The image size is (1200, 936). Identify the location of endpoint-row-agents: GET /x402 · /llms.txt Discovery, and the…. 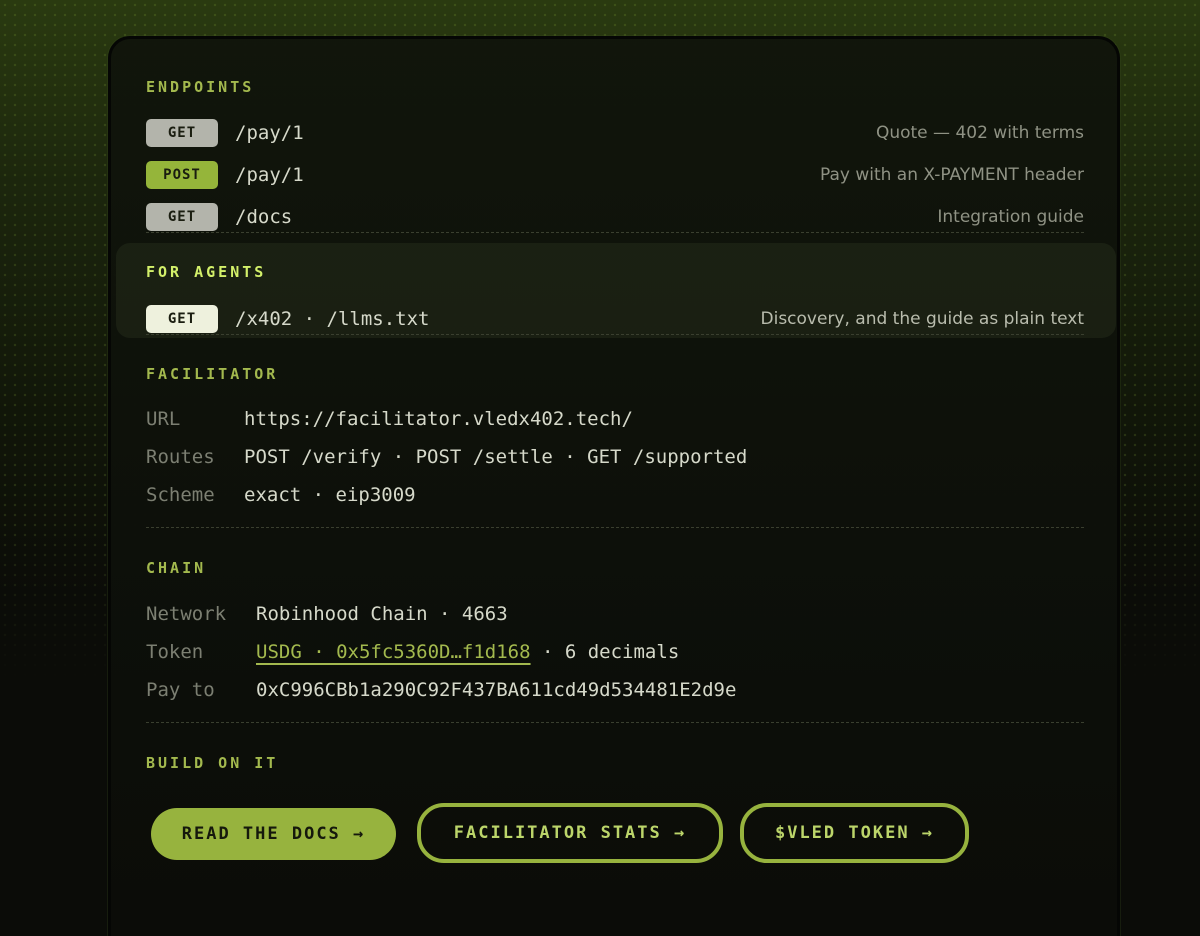
(615, 321).